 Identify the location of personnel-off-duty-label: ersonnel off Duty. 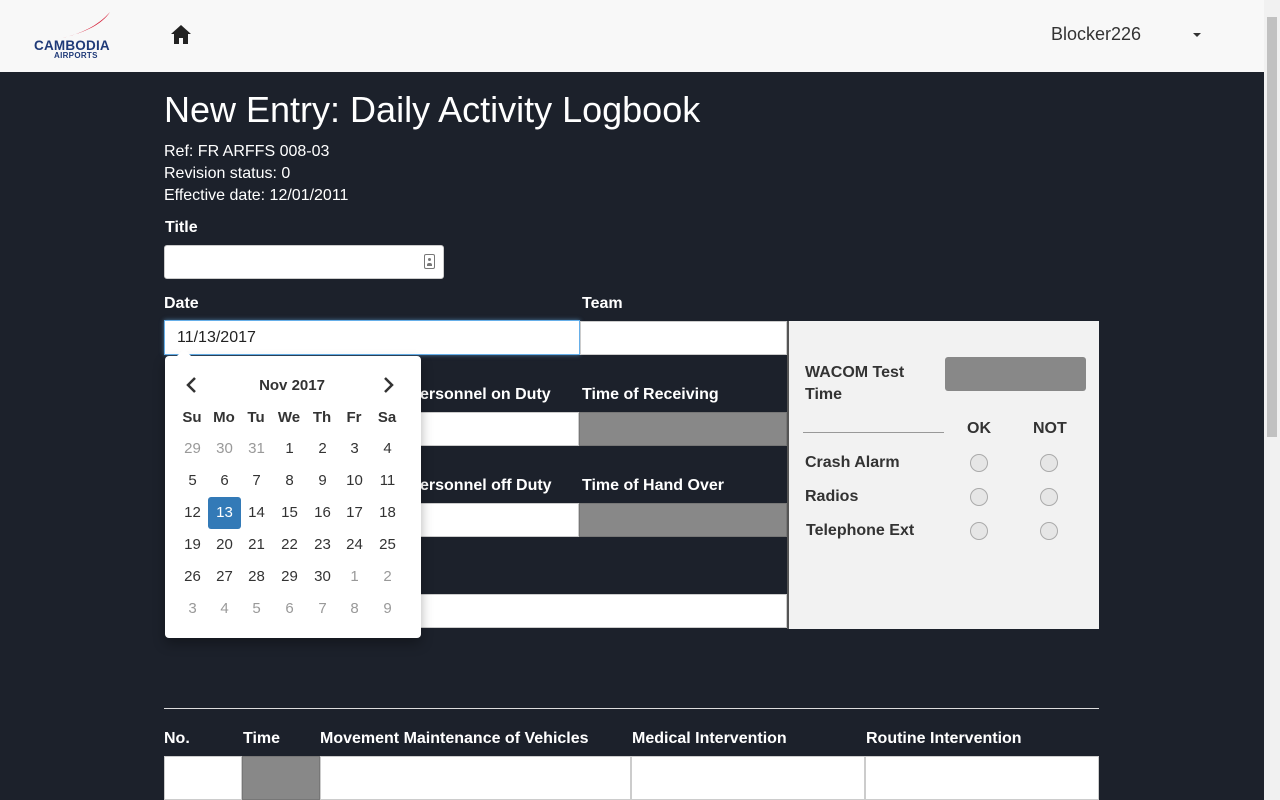
(486, 485).